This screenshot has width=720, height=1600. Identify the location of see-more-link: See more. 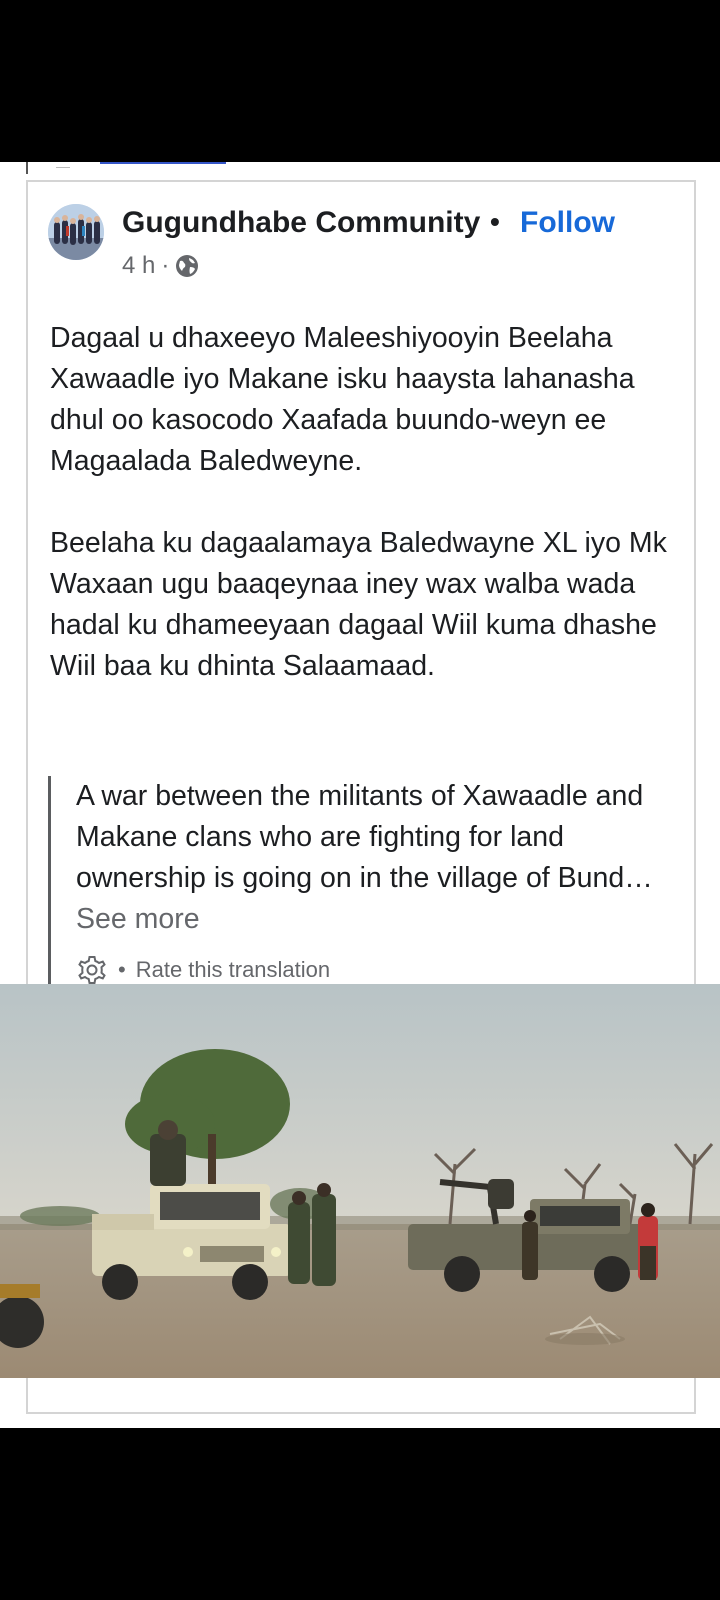
(138, 919).